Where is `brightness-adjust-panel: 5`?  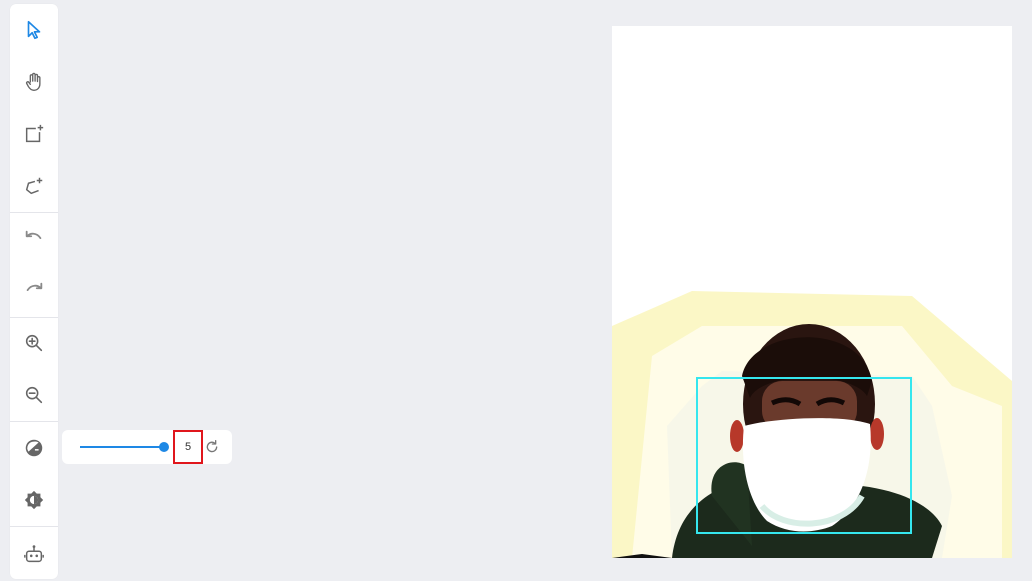 brightness-adjust-panel: 5 is located at coordinates (147, 447).